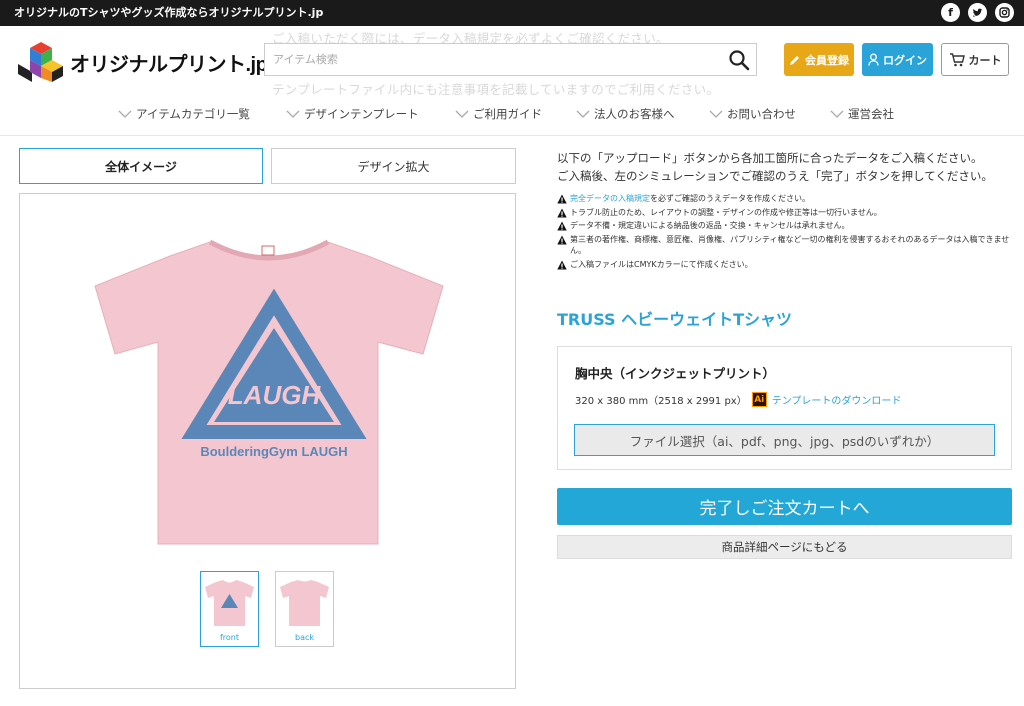 This screenshot has height=706, width=1024. What do you see at coordinates (787, 265) in the screenshot?
I see `note-item: ご入稿ファイルはCMYKカラーにて作成ください。` at bounding box center [787, 265].